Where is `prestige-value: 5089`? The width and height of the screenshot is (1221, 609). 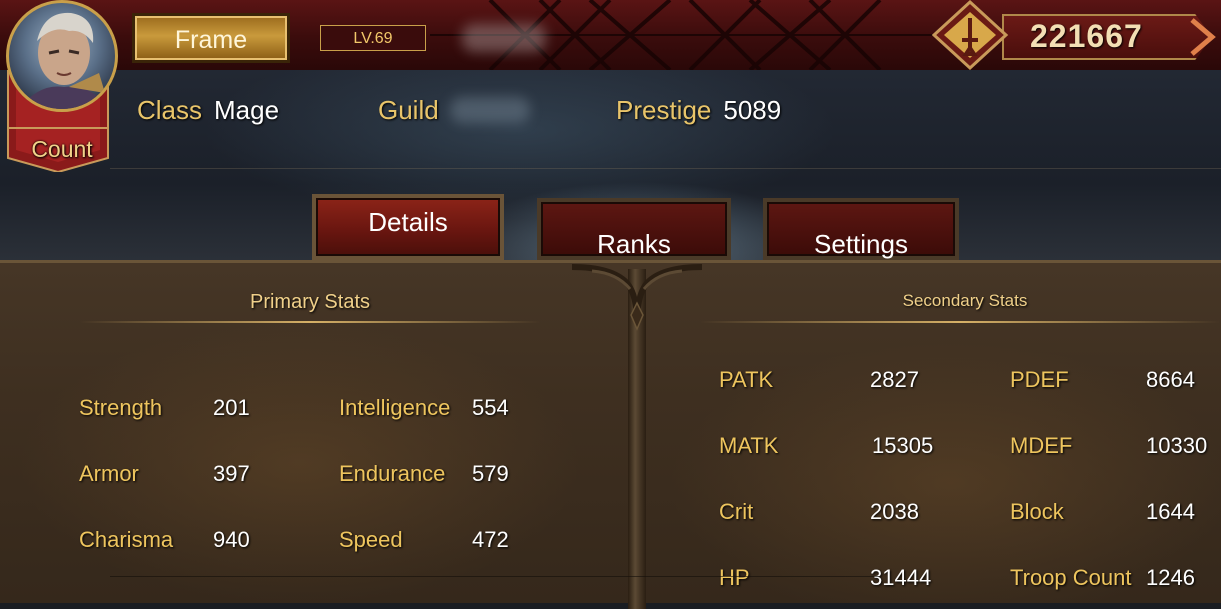
prestige-value: 5089 is located at coordinates (752, 110).